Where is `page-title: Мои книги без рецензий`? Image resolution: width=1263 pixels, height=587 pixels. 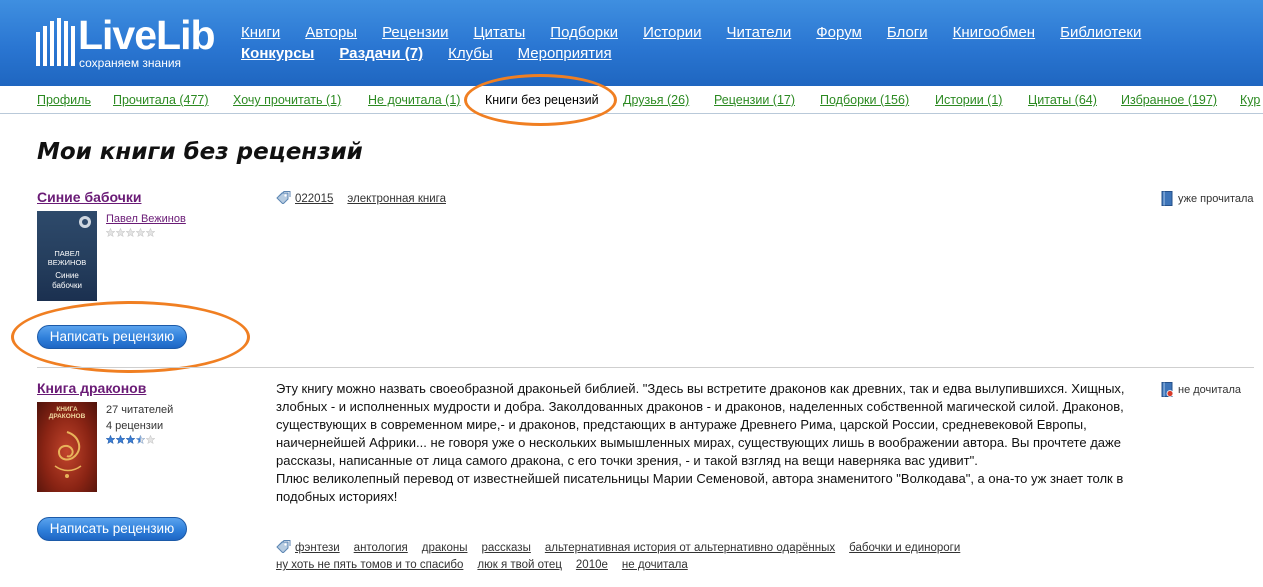
page-title: Мои книги без рецензий is located at coordinates (200, 152).